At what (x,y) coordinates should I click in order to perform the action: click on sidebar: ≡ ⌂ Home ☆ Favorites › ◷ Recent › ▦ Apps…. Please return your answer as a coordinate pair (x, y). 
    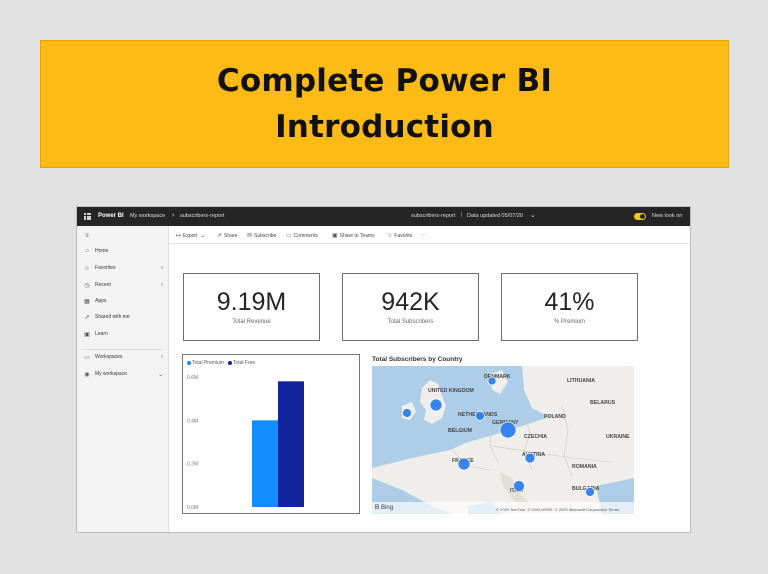
    Looking at the image, I should click on (123, 379).